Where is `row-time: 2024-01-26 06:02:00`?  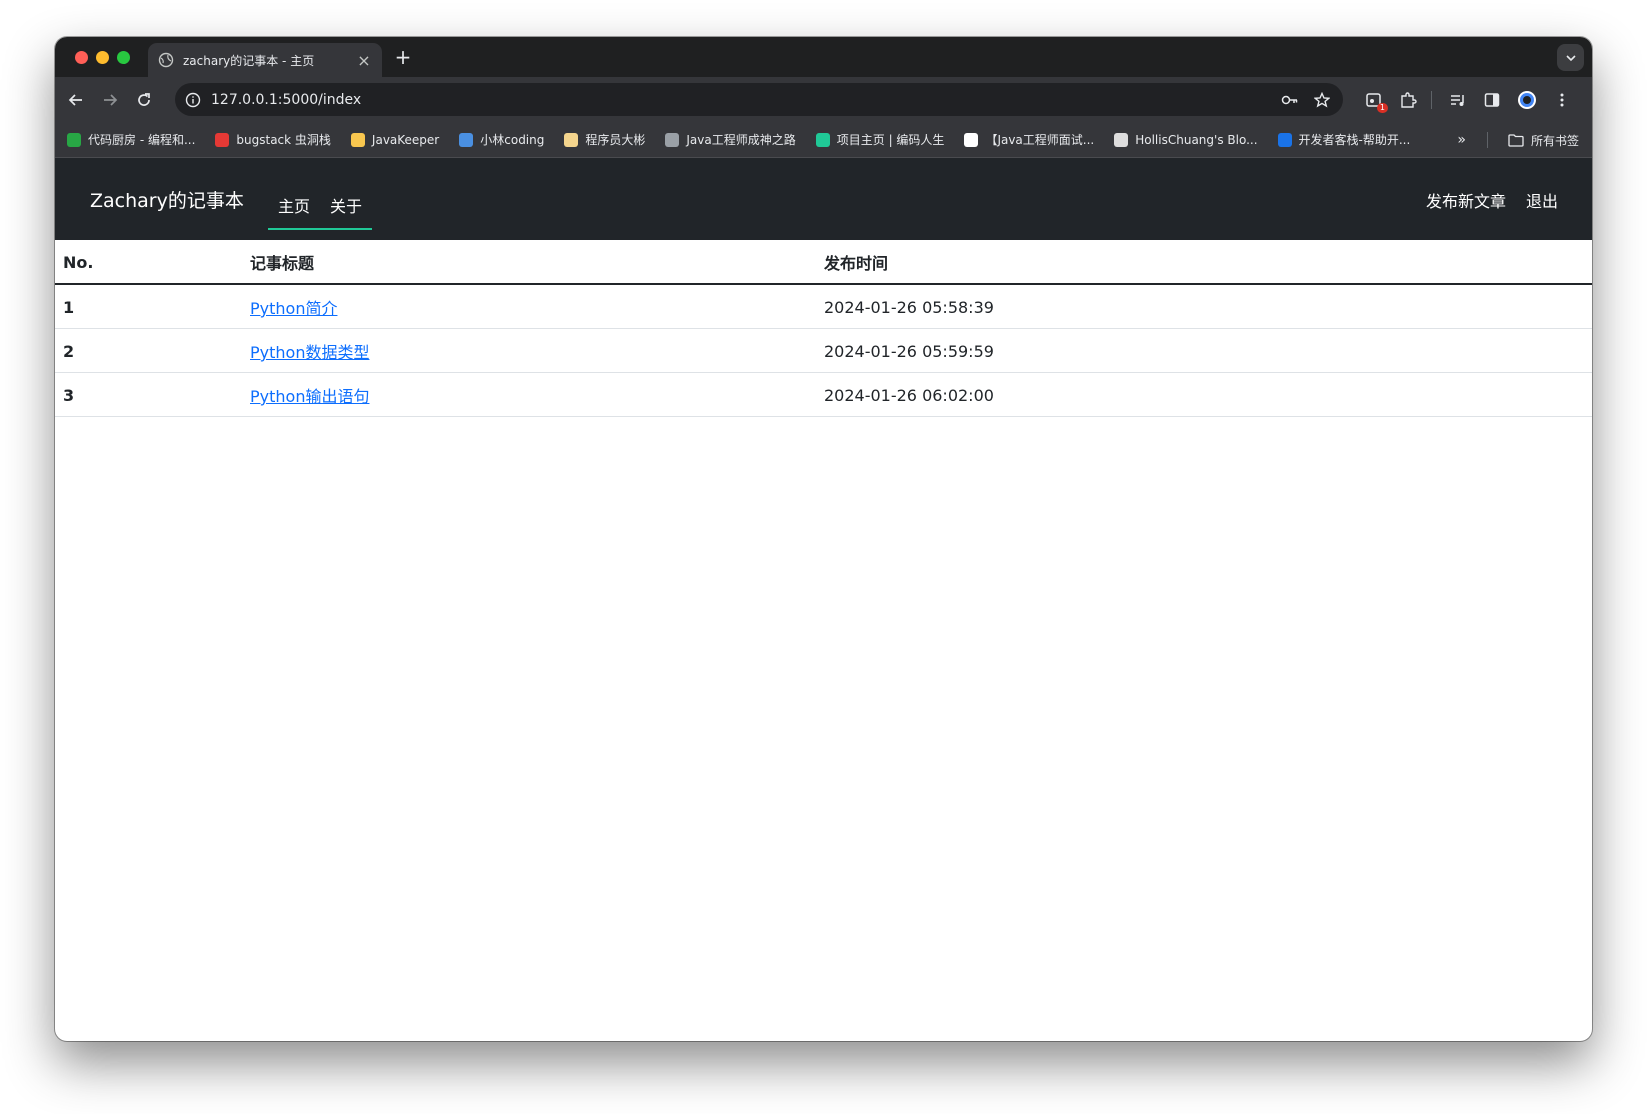 row-time: 2024-01-26 06:02:00 is located at coordinates (1204, 394).